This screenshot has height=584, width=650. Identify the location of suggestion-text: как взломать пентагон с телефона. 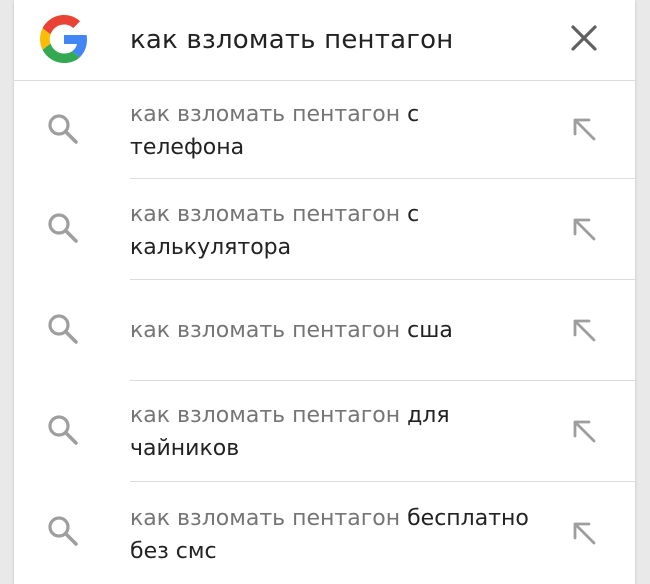
(340, 131).